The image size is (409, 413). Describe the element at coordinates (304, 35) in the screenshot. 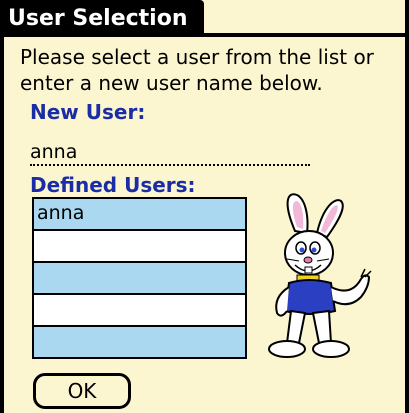

I see `title-underline` at that location.